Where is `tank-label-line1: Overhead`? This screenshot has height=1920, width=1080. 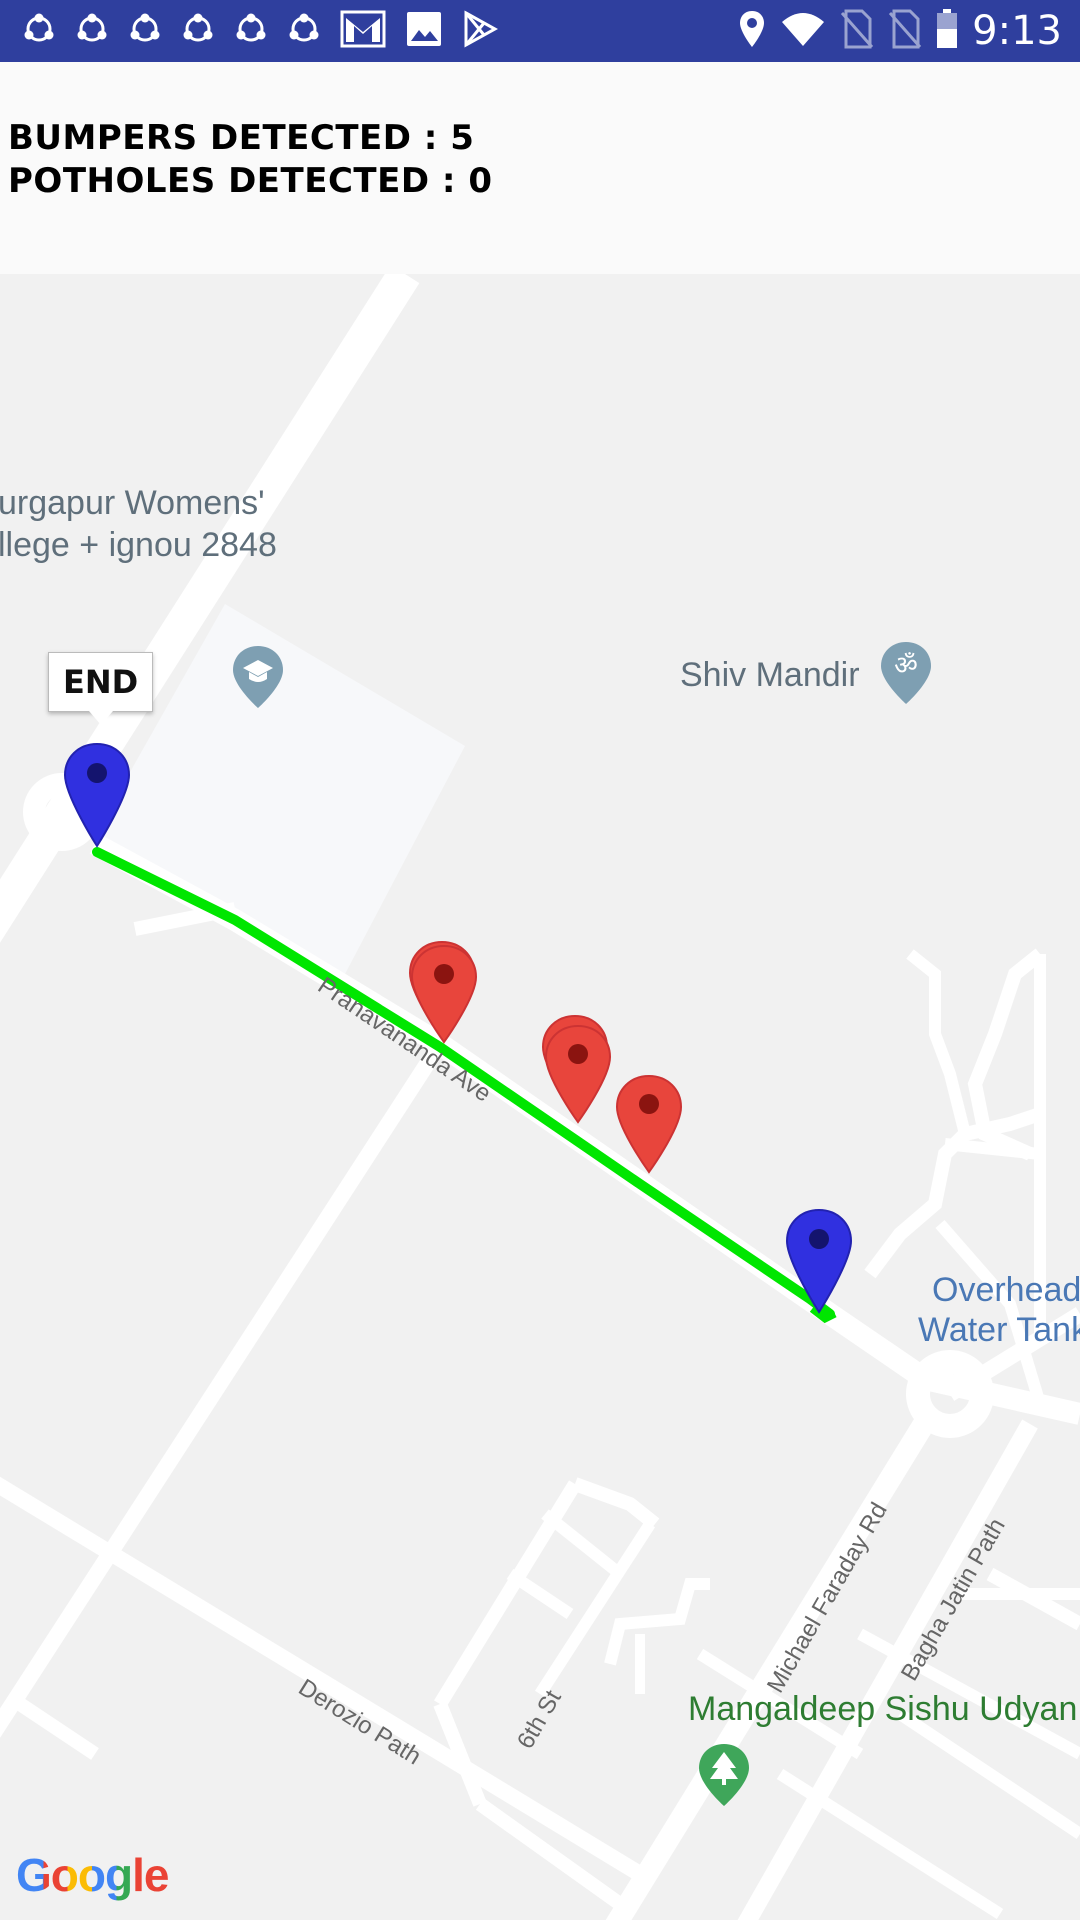 tank-label-line1: Overhead is located at coordinates (1006, 1290).